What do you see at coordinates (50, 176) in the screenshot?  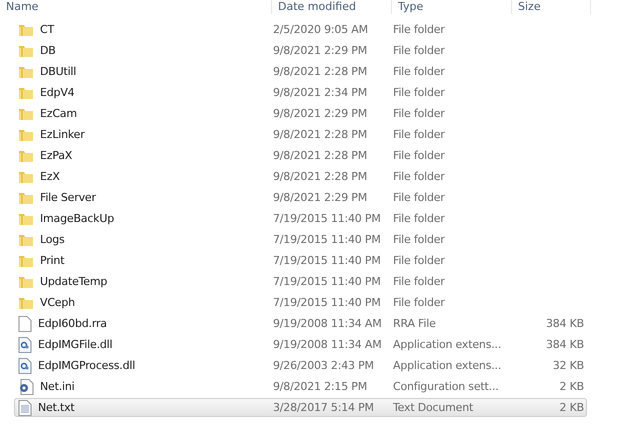 I see `file-name: EzX` at bounding box center [50, 176].